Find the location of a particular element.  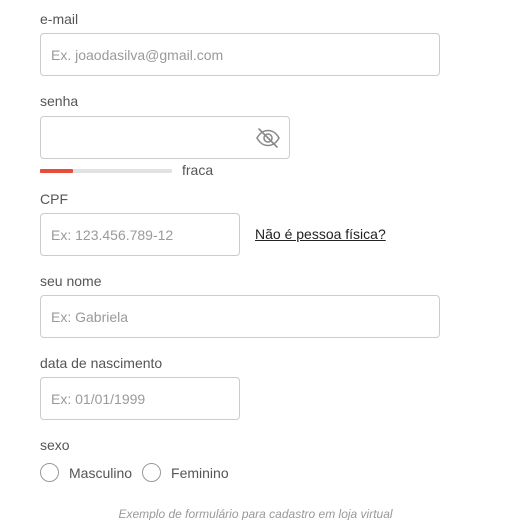

email-label: e-mail is located at coordinates (59, 19).